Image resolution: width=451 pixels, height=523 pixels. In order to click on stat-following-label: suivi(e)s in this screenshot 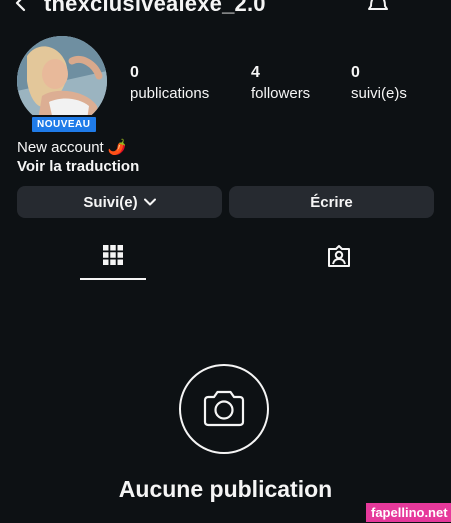, I will do `click(379, 93)`.